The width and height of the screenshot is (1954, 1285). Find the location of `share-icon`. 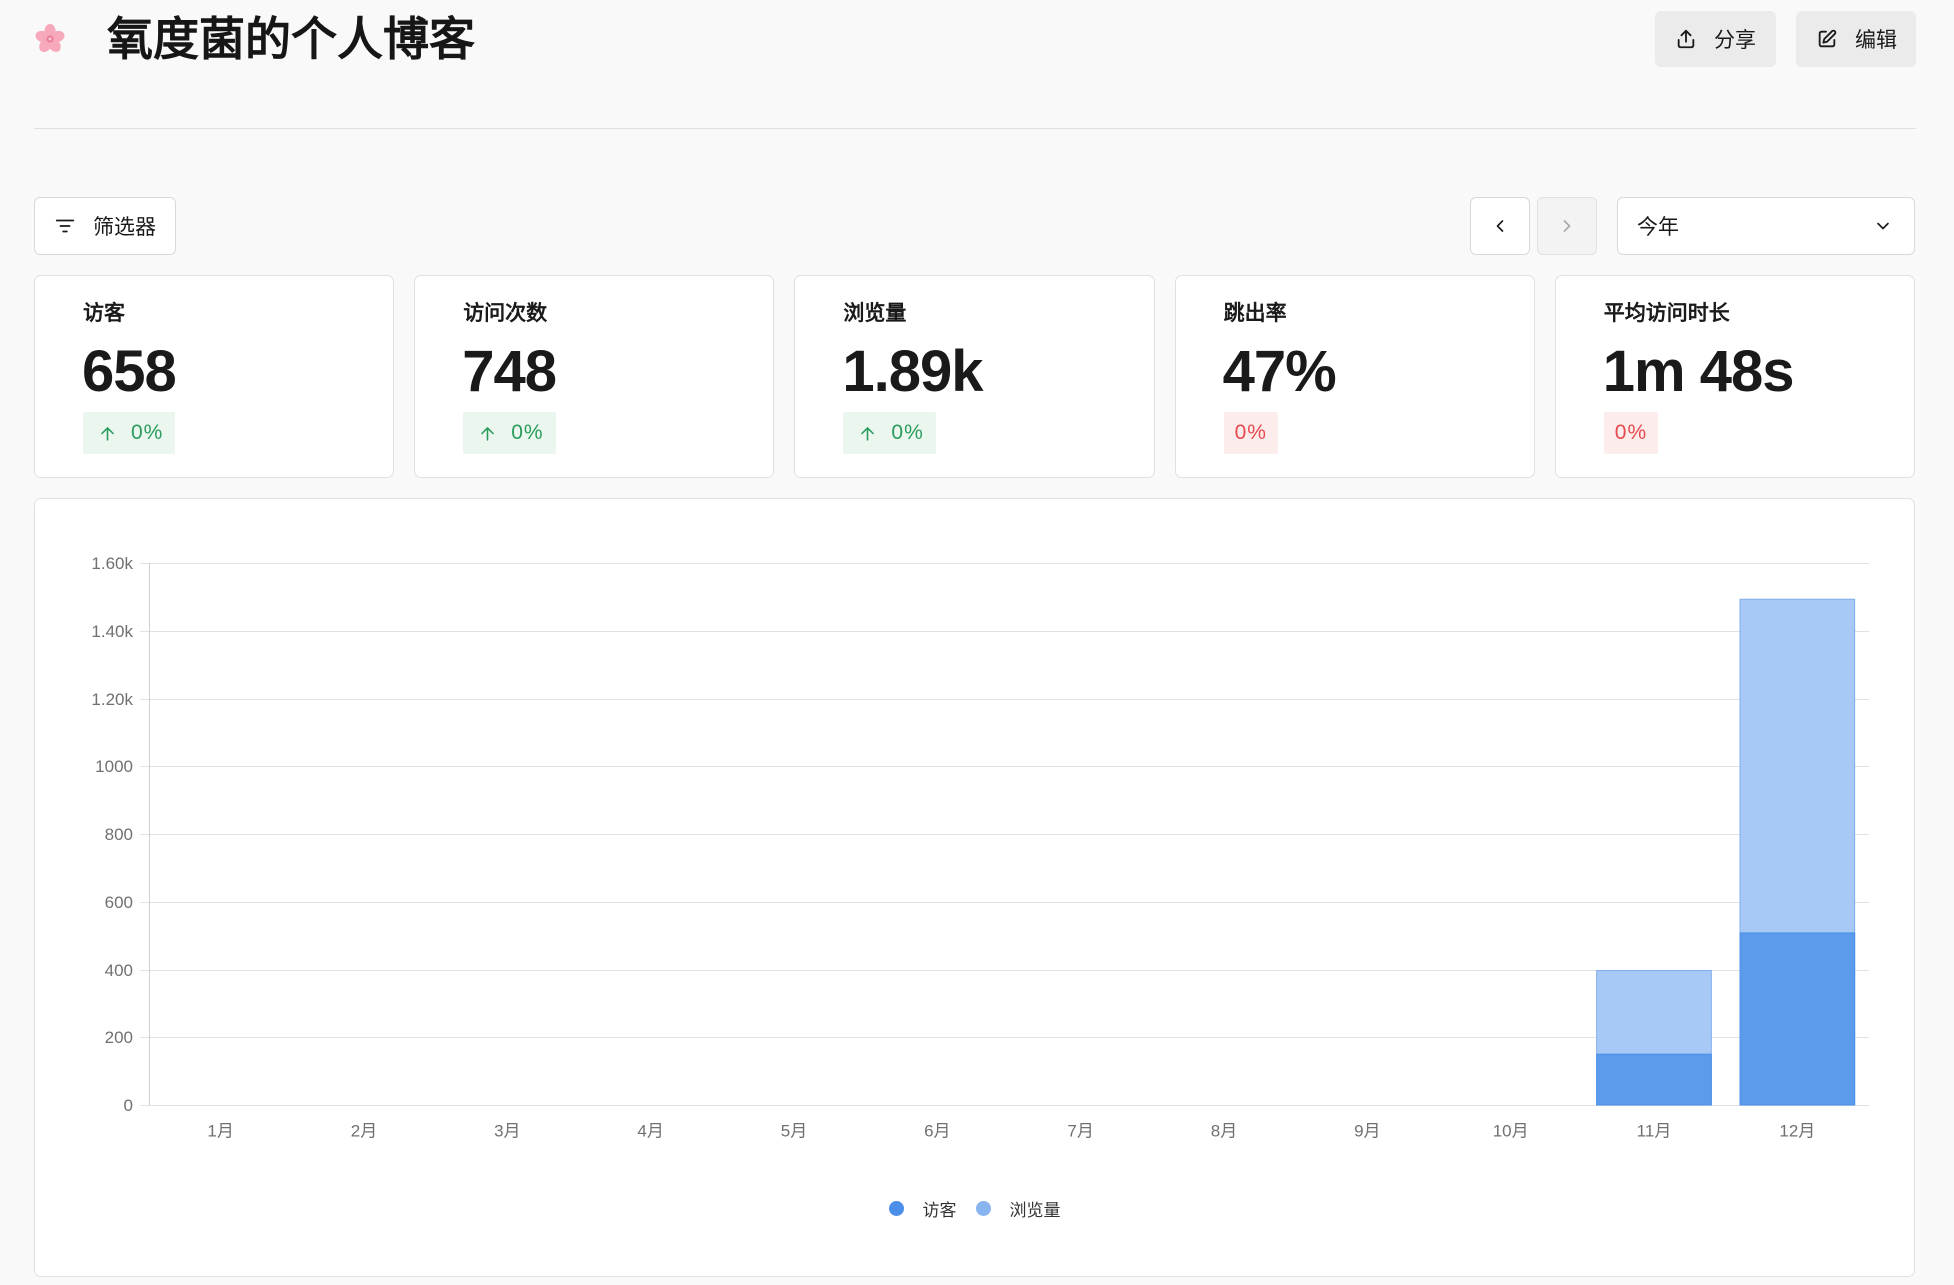

share-icon is located at coordinates (1686, 39).